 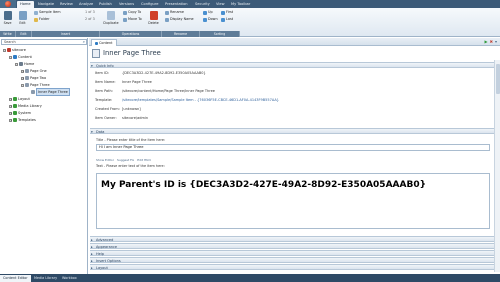 What do you see at coordinates (66, 4) in the screenshot?
I see `tab-review: Review` at bounding box center [66, 4].